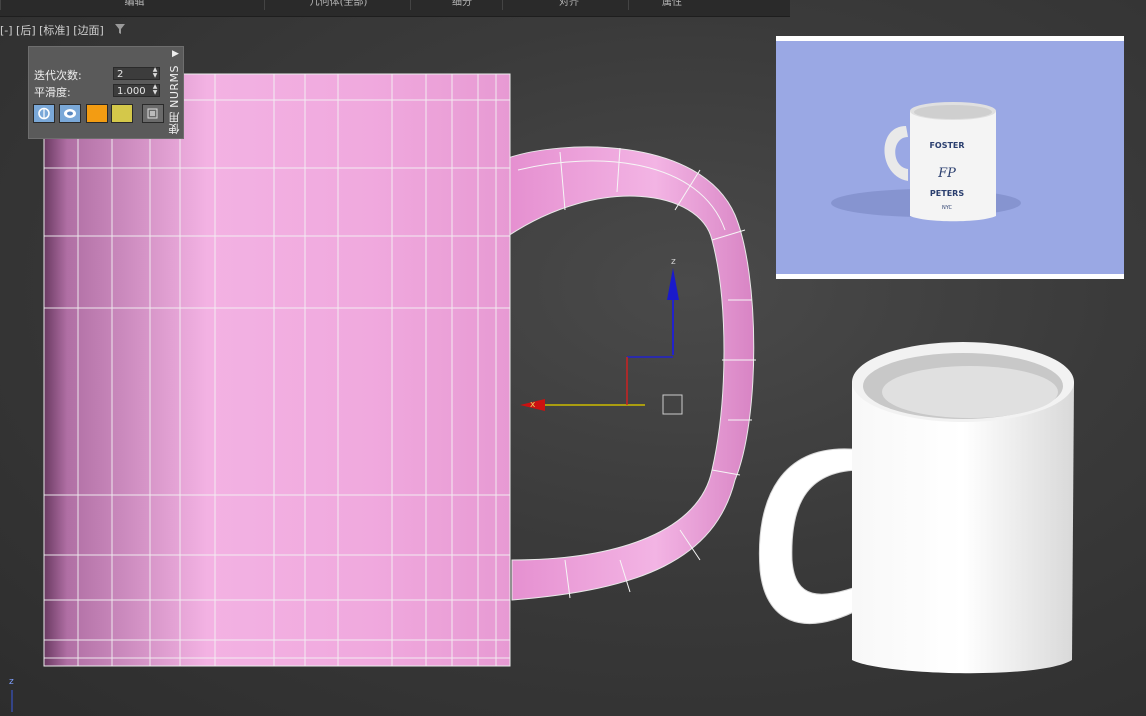 The image size is (1146, 716). I want to click on iso-line-icon, so click(44, 113).